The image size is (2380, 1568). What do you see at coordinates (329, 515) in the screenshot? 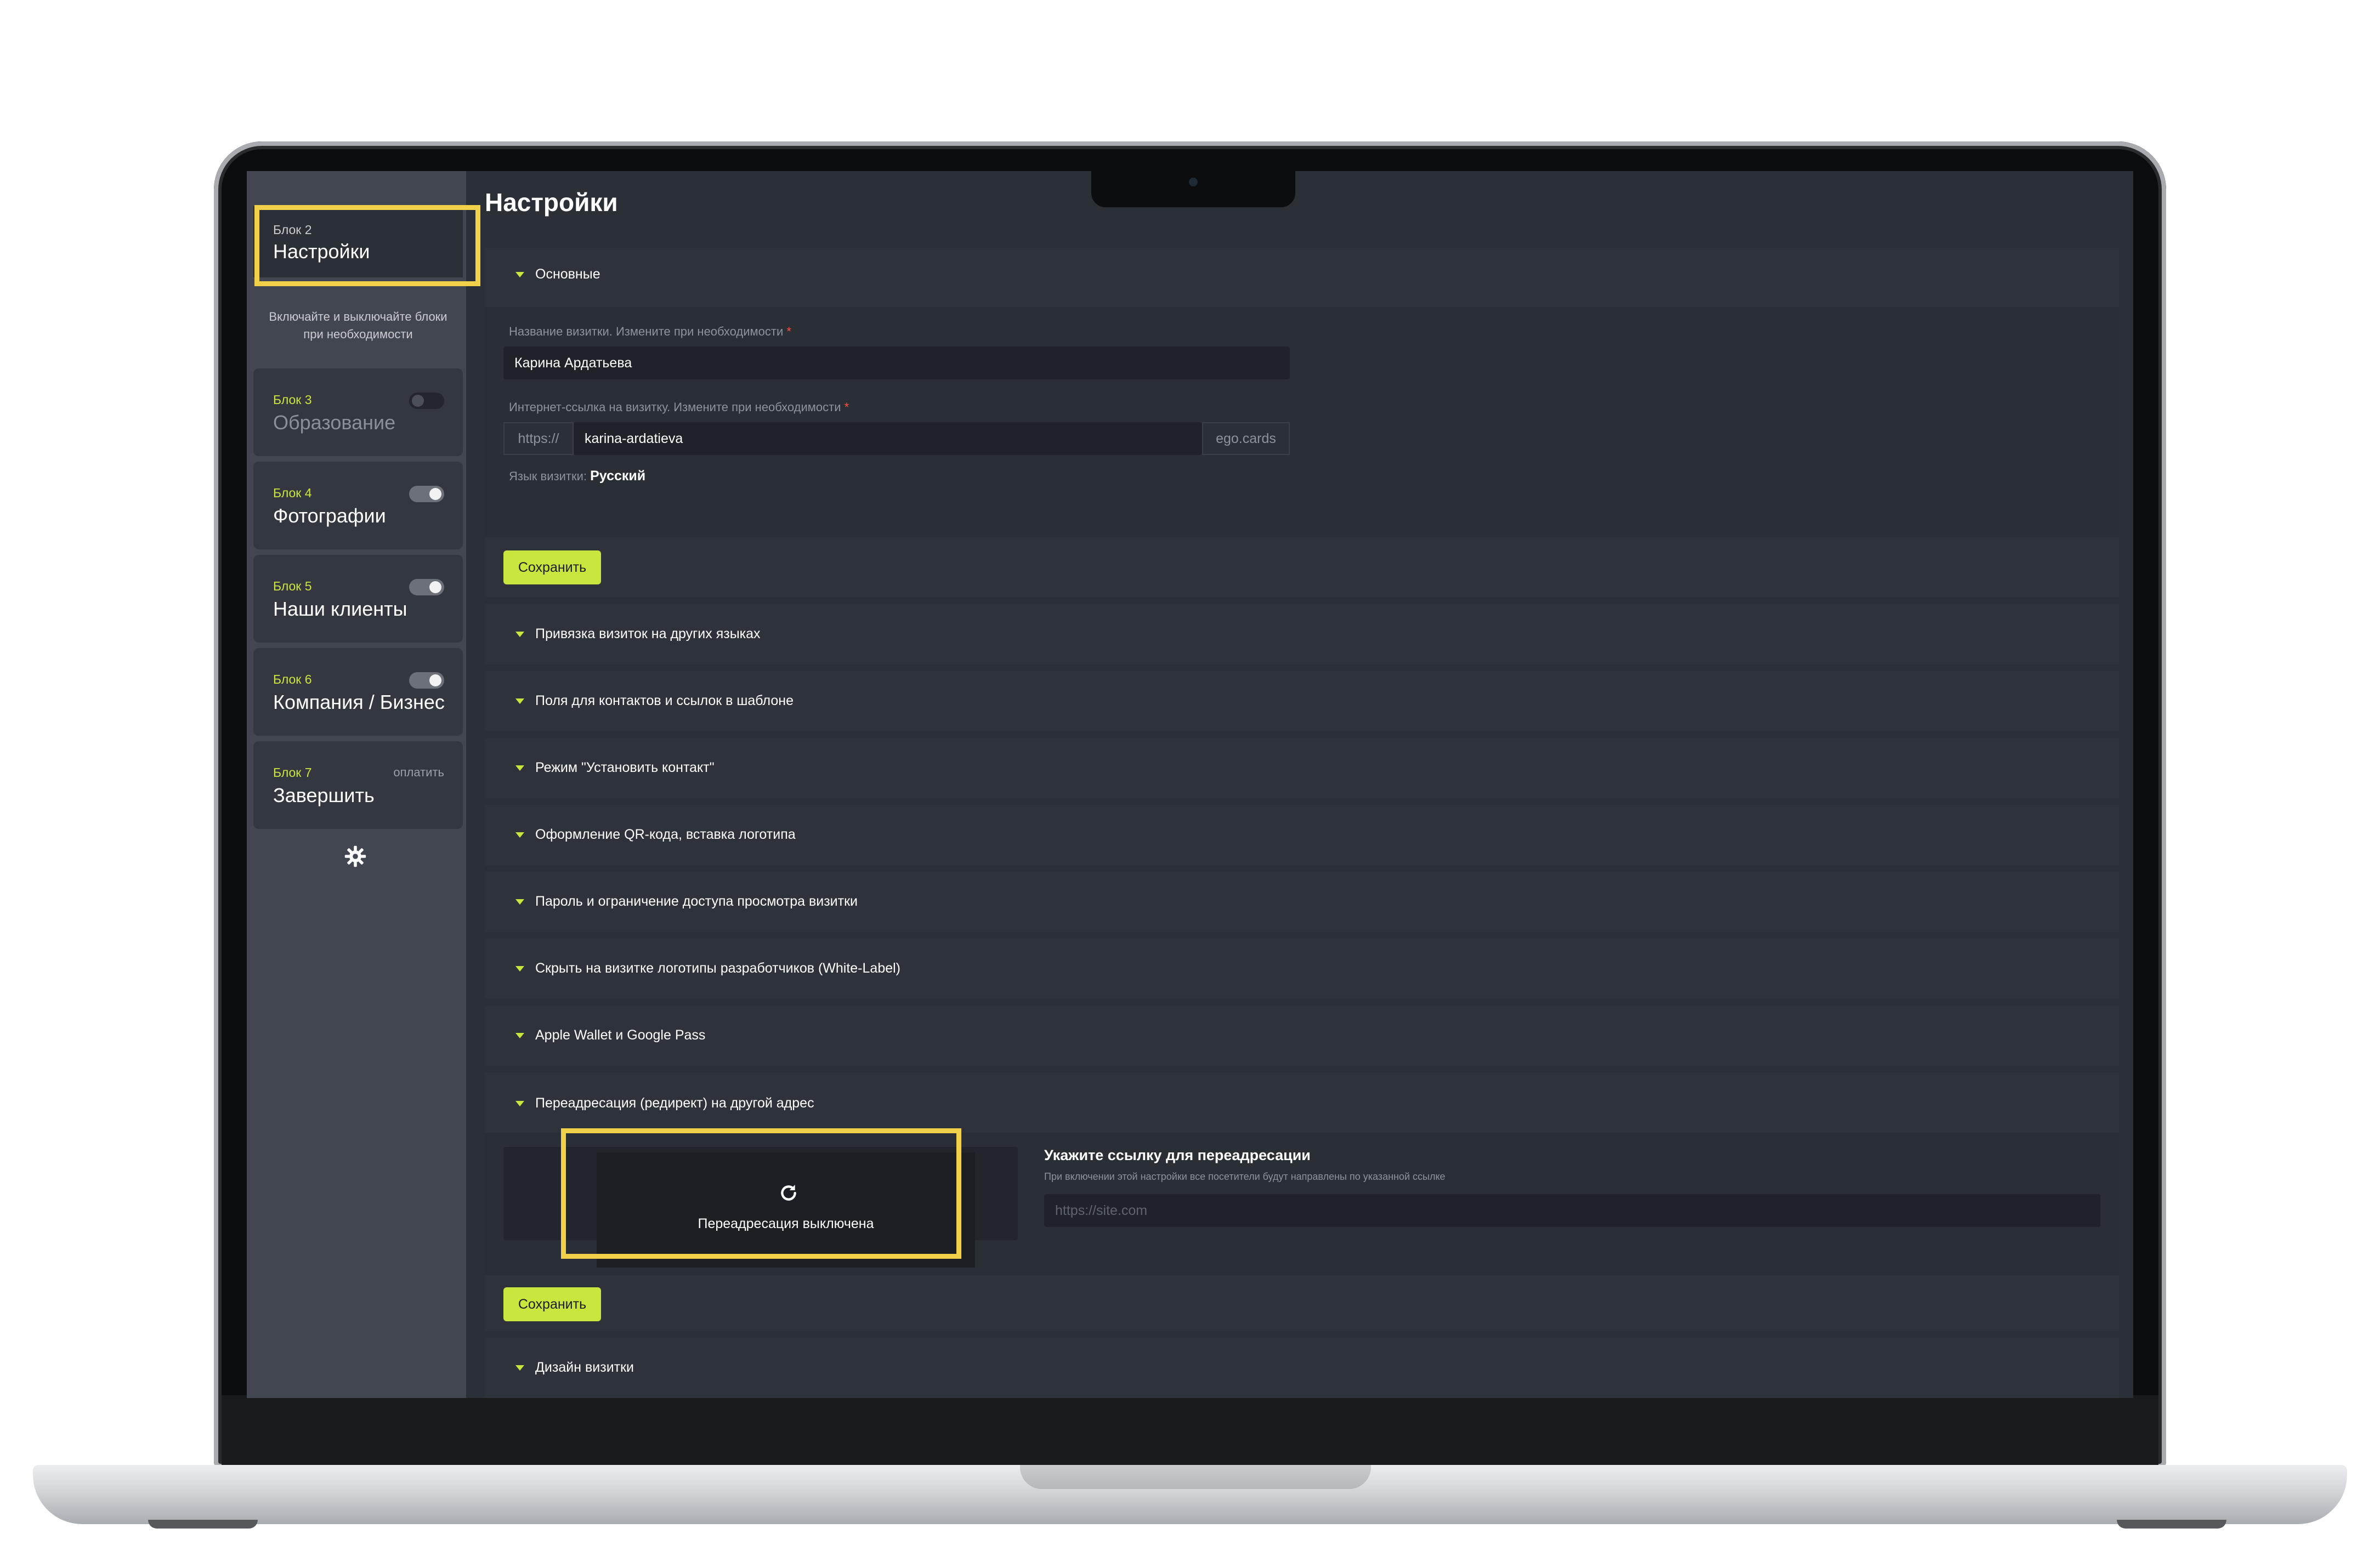
I see `block-title: Фотографии` at bounding box center [329, 515].